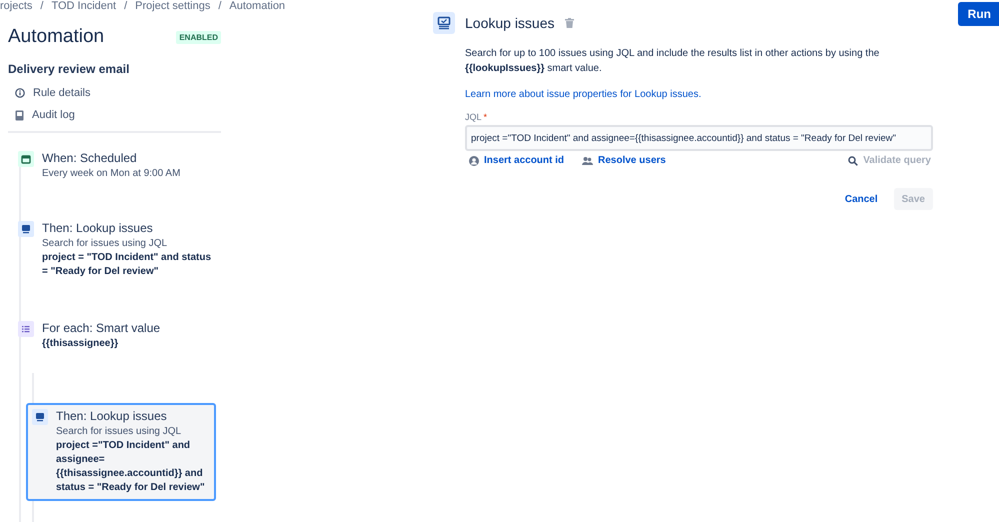  I want to click on breadcrumb-link: Project settings, so click(172, 6).